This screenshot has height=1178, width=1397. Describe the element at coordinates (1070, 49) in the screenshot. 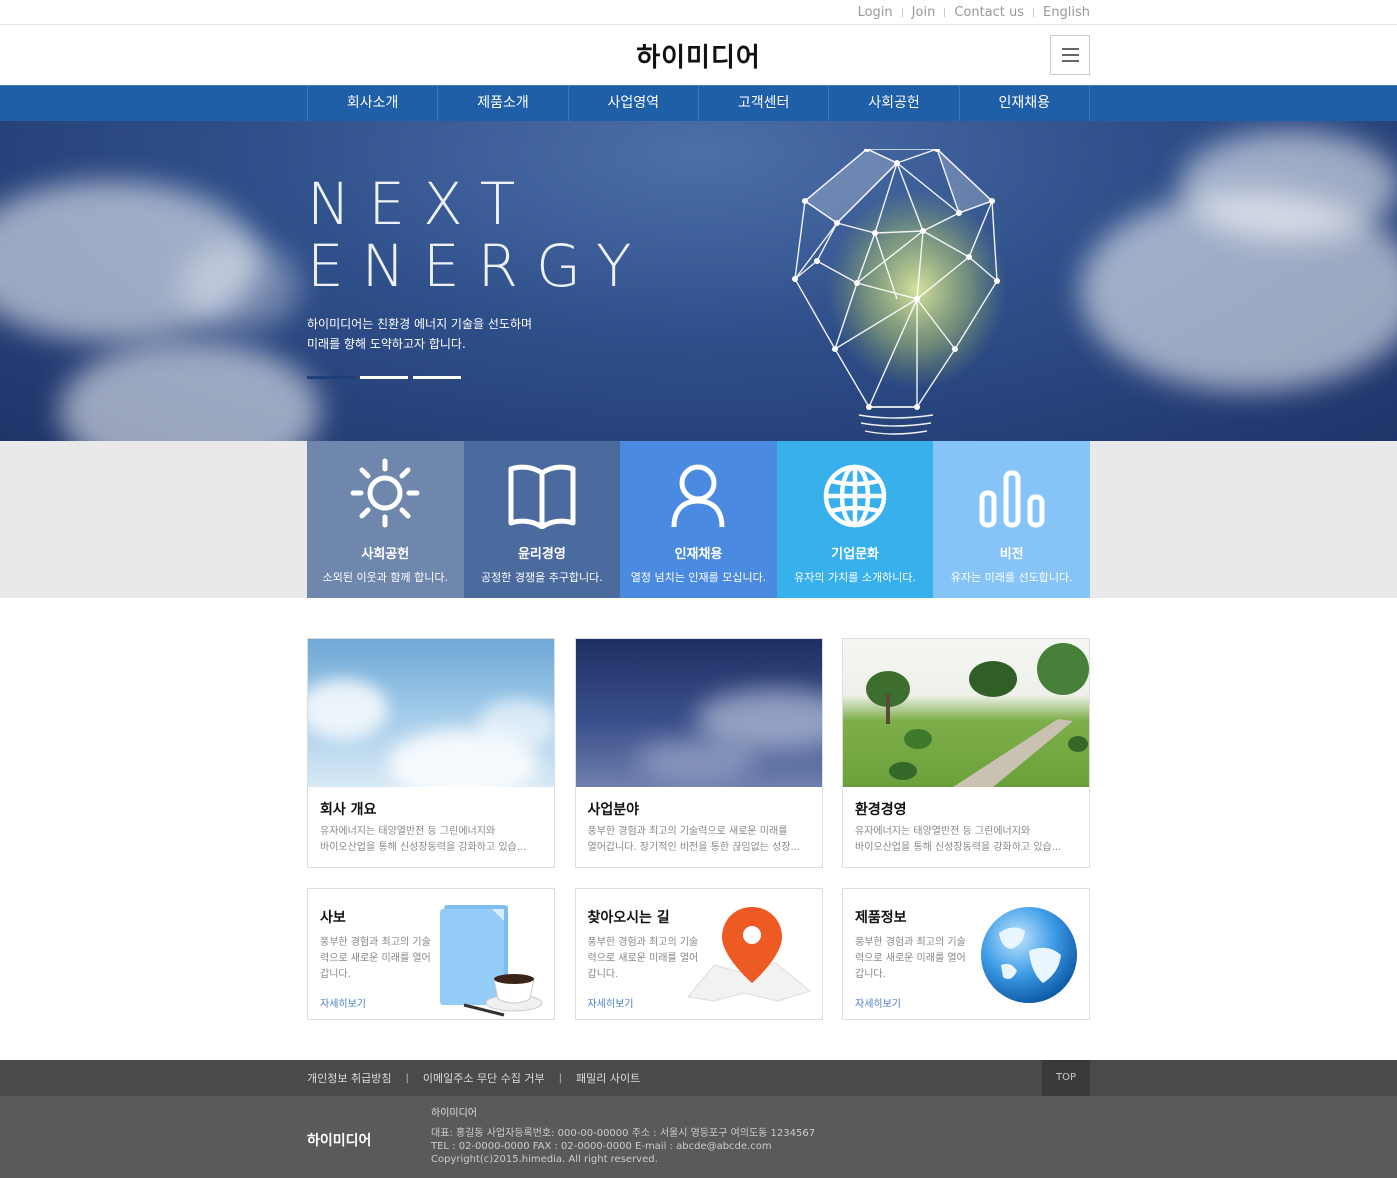

I see `hamburger-icon` at that location.